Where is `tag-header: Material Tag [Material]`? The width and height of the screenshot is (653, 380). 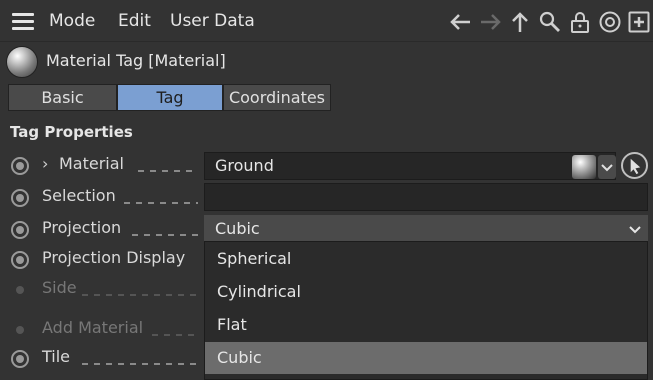 tag-header: Material Tag [Material] is located at coordinates (326, 61).